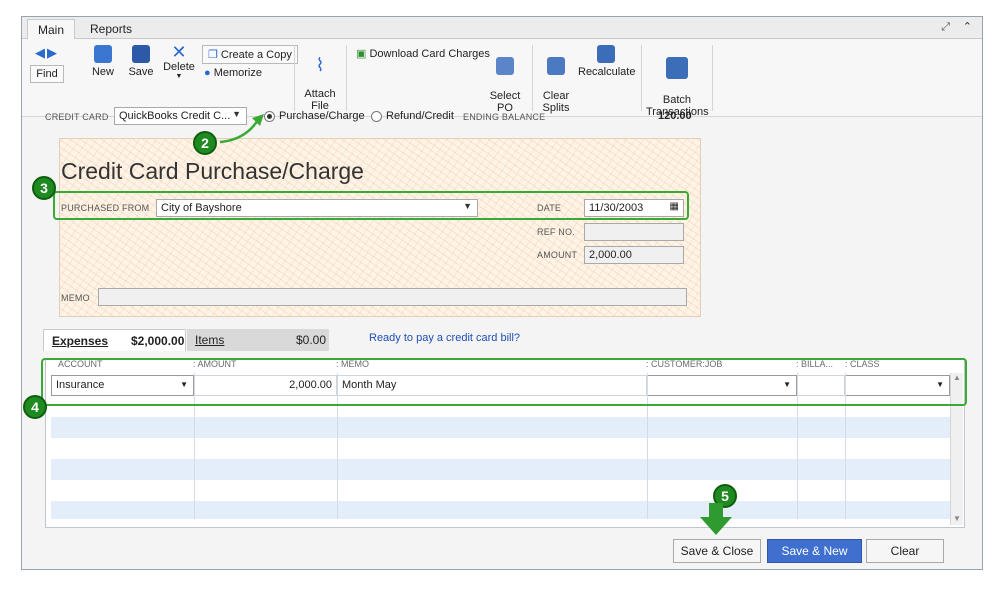  Describe the element at coordinates (80, 341) in the screenshot. I see `expenses-tab-label: Expenses` at that location.